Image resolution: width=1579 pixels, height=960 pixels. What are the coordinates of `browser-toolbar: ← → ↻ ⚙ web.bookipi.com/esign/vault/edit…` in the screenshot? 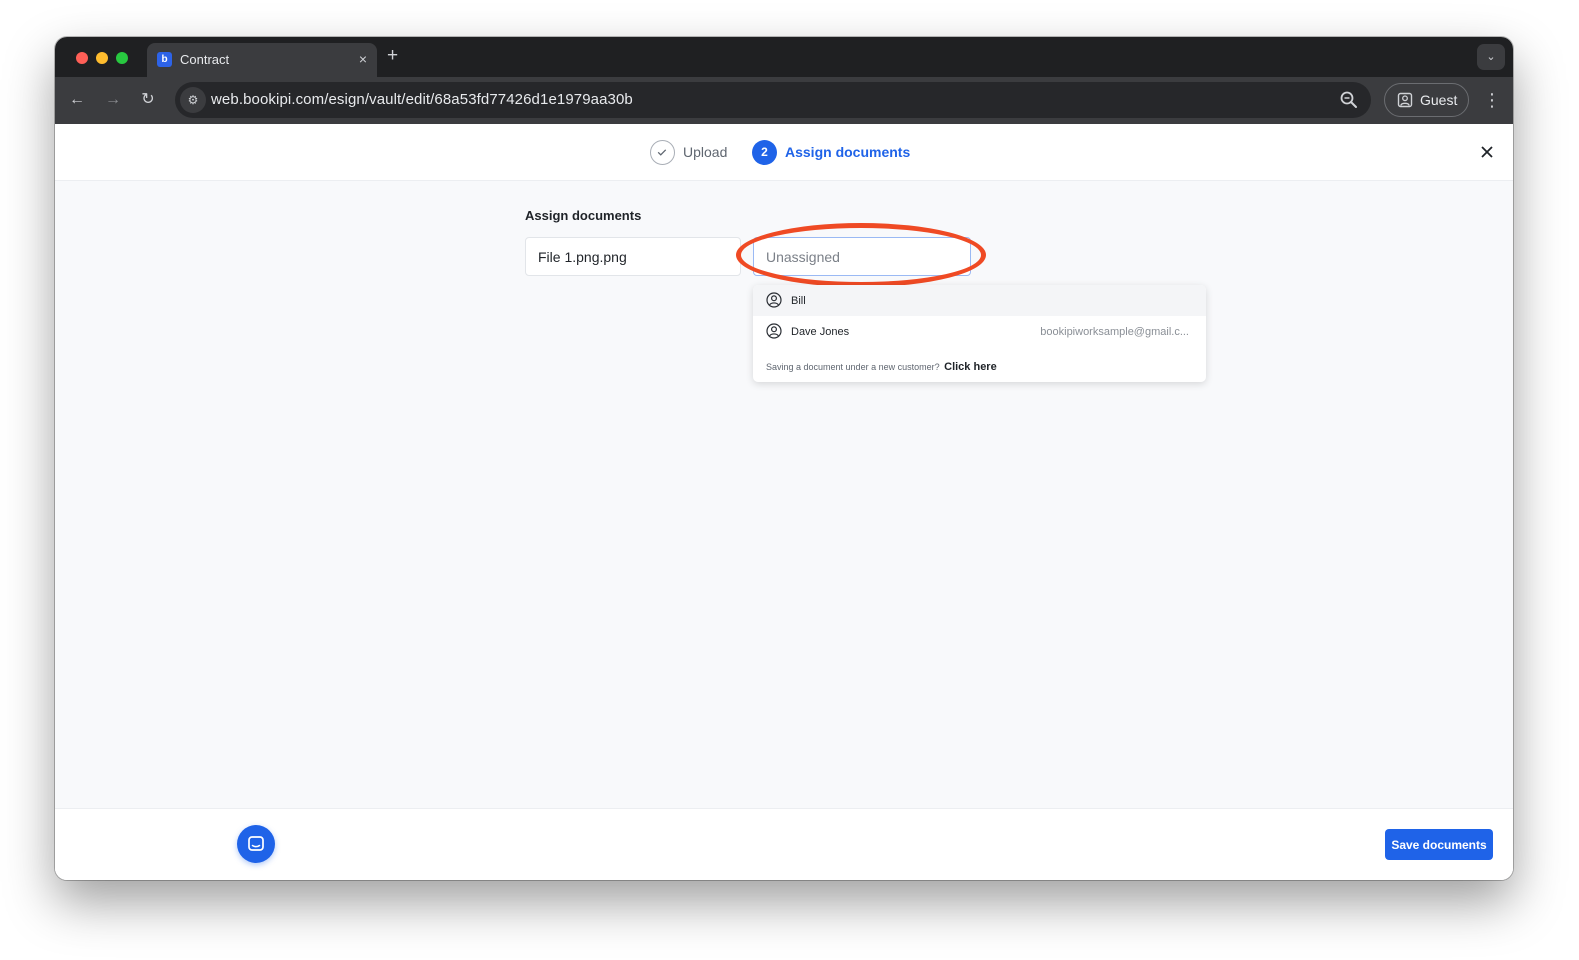 It's located at (784, 100).